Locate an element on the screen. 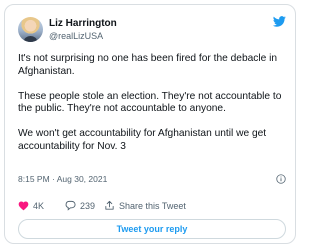  reply-bubble-icon is located at coordinates (70, 205).